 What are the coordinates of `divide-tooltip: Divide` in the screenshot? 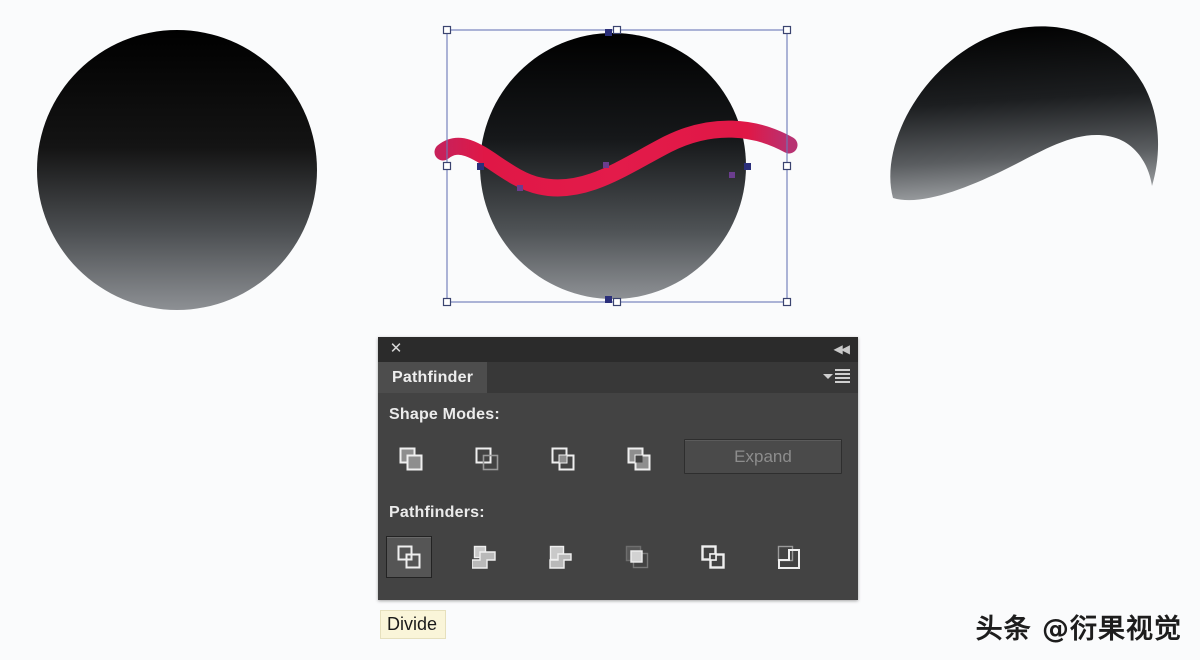 It's located at (413, 624).